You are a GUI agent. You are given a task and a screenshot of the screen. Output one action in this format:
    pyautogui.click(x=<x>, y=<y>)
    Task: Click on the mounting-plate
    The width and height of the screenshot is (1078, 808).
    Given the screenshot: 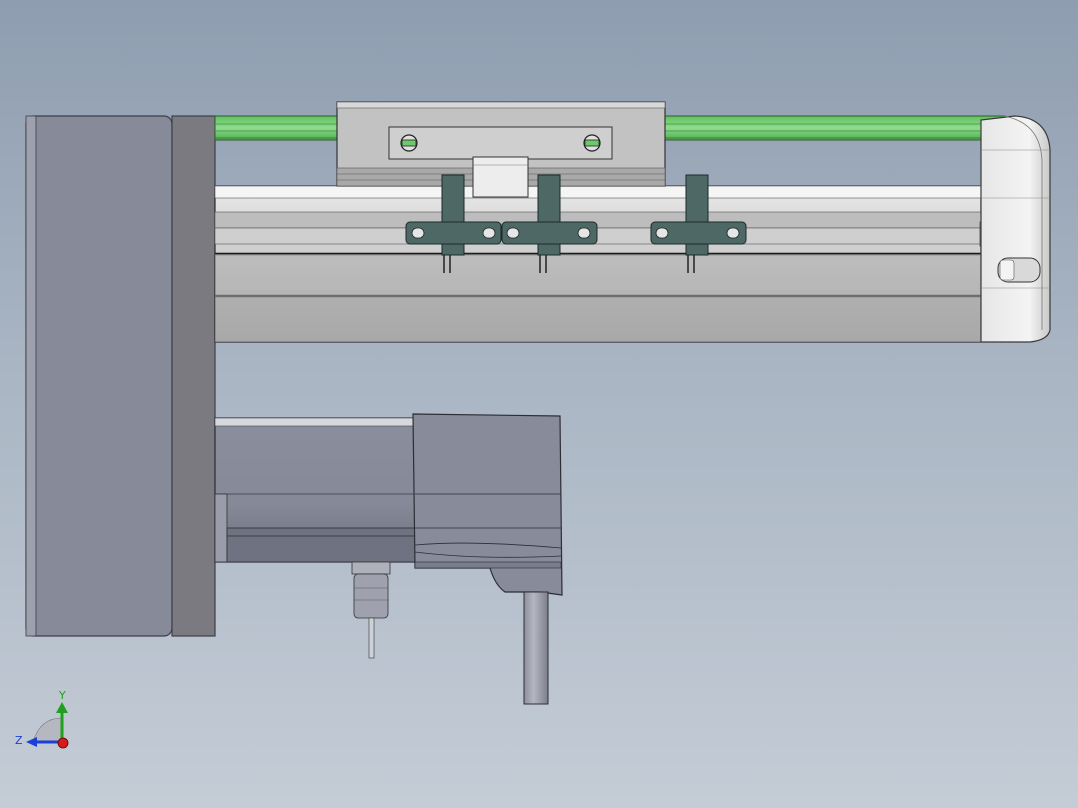 What is the action you would take?
    pyautogui.click(x=120, y=376)
    